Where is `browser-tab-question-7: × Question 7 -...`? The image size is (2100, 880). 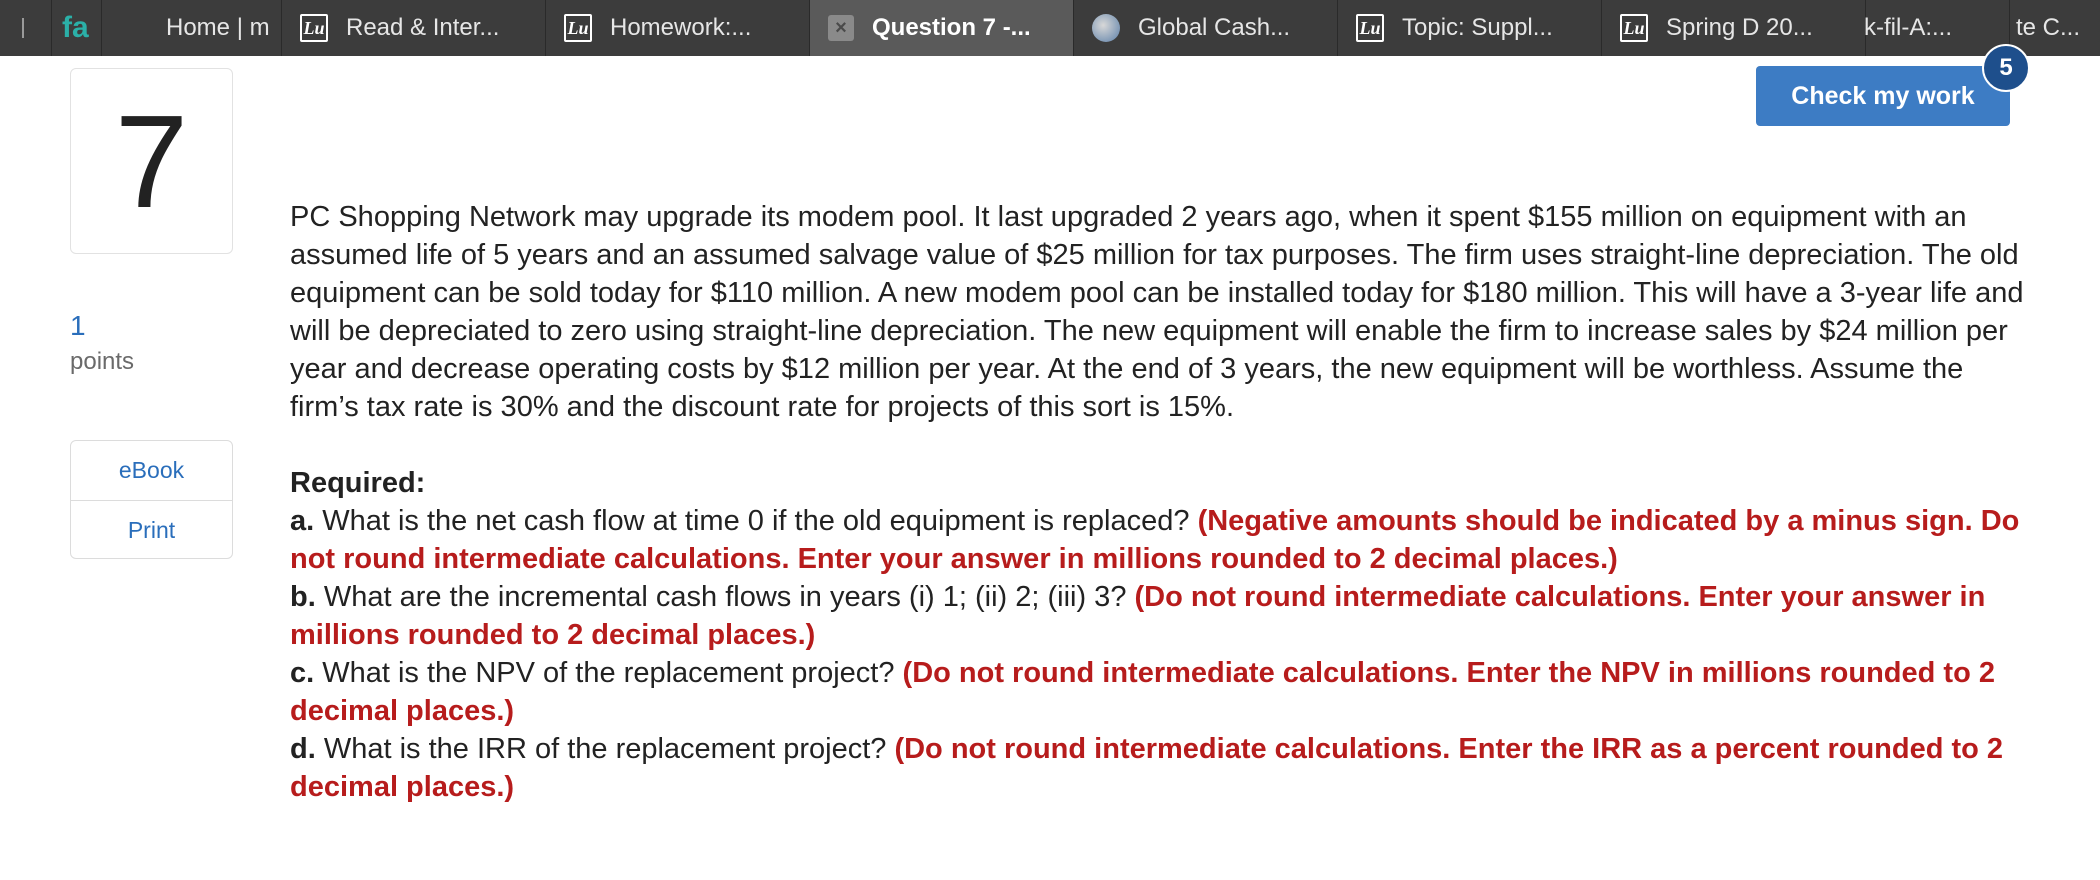
browser-tab-question-7: × Question 7 -... is located at coordinates (942, 28).